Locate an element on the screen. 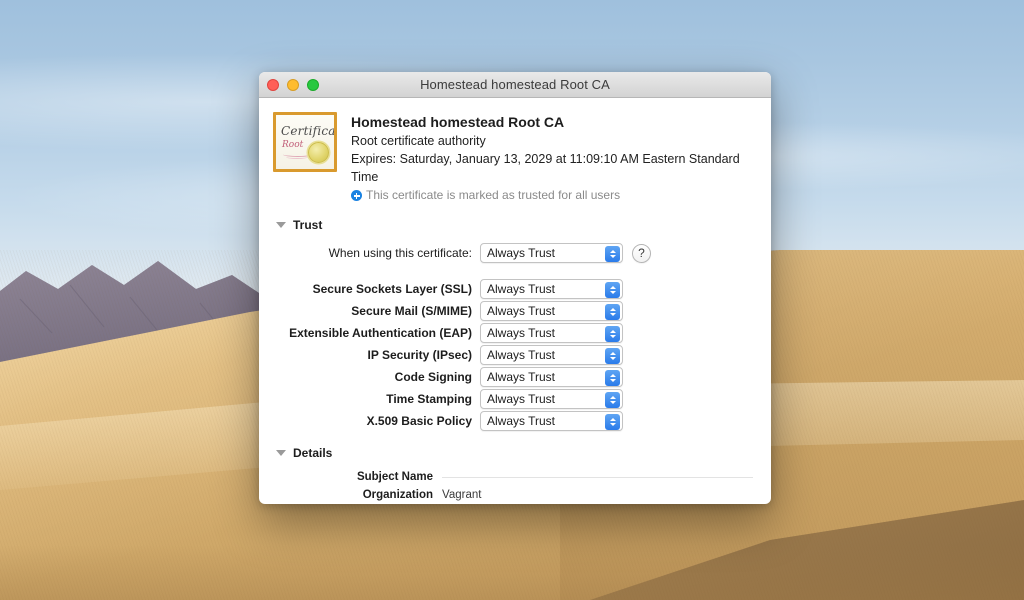 Image resolution: width=1024 pixels, height=600 pixels. details-row-value: Vagrant is located at coordinates (462, 495).